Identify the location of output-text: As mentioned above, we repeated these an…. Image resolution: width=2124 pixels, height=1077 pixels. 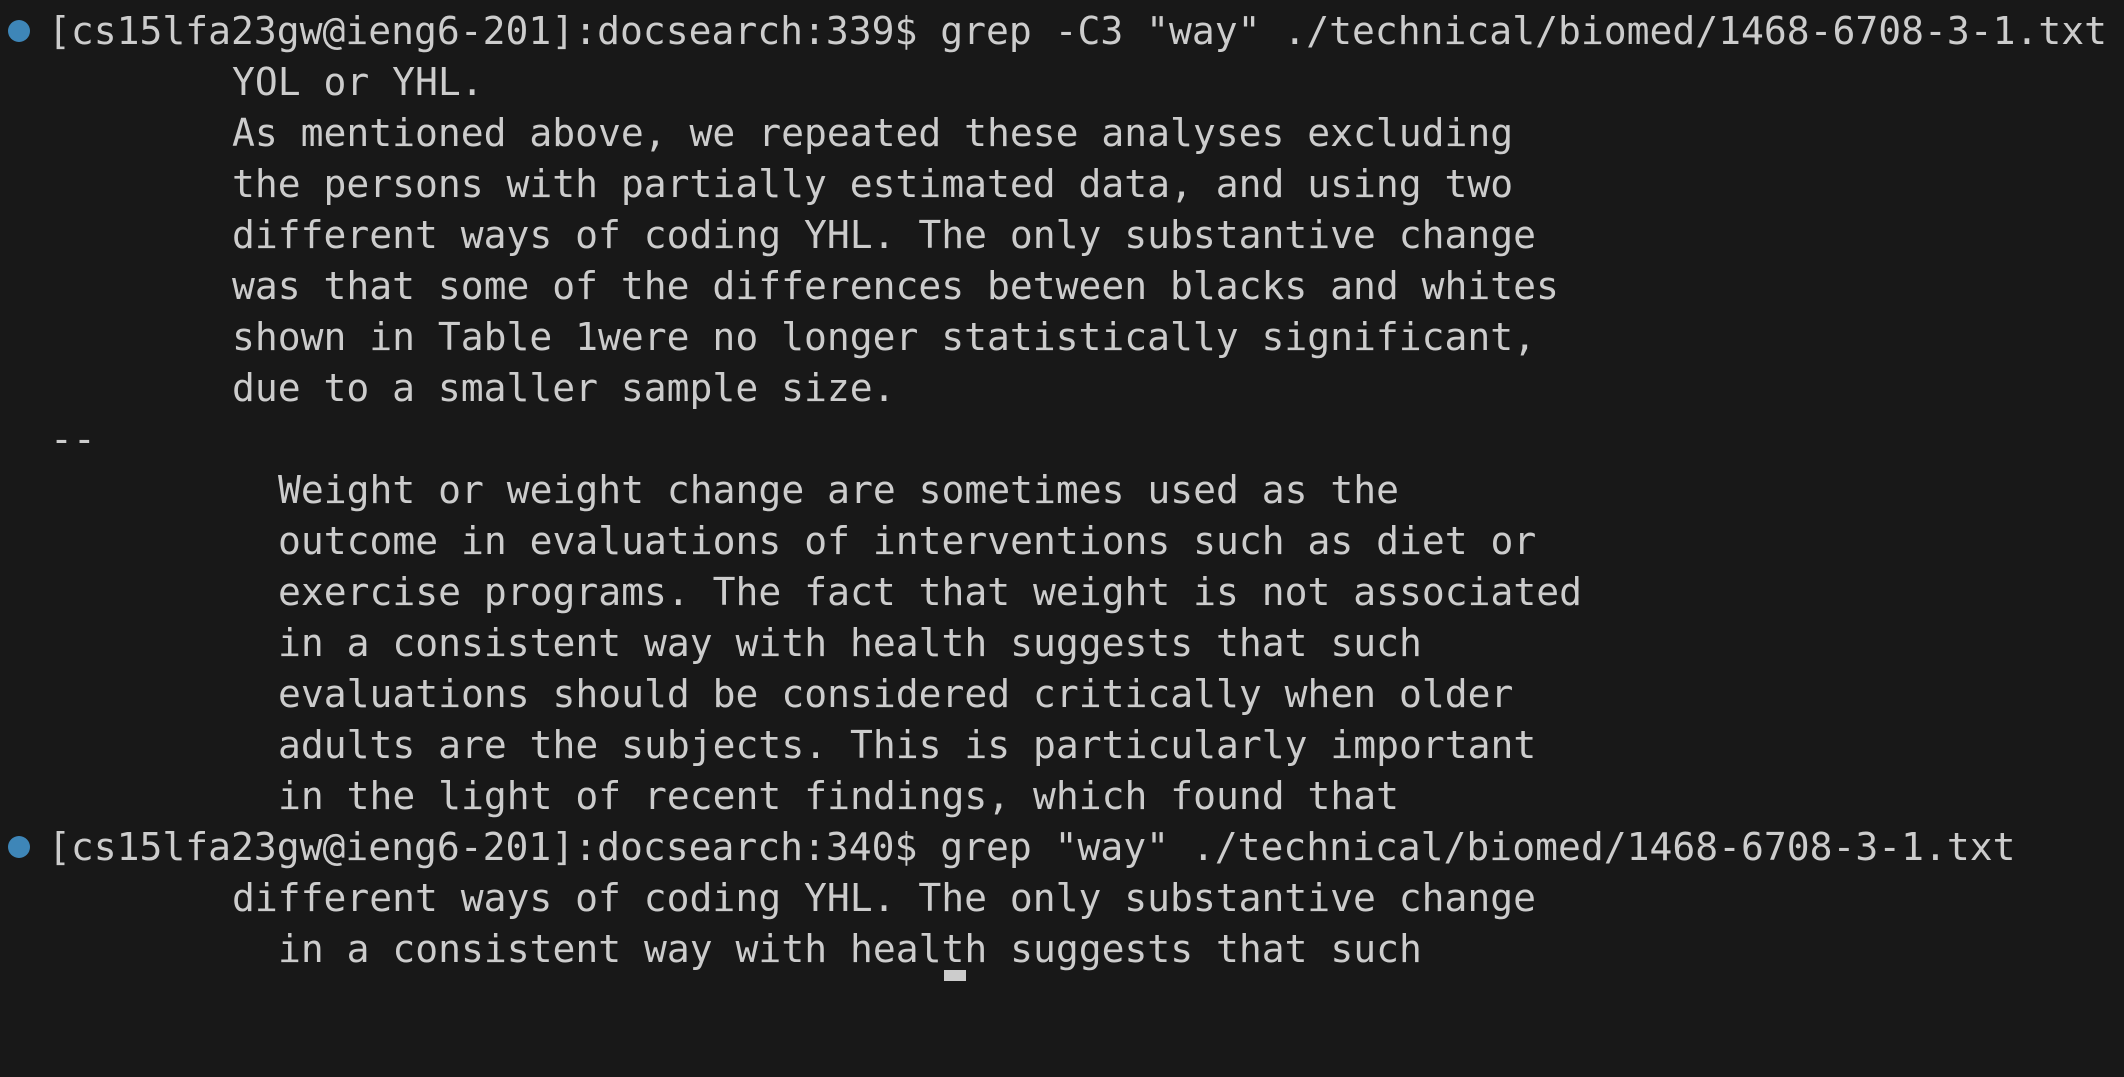
(873, 133).